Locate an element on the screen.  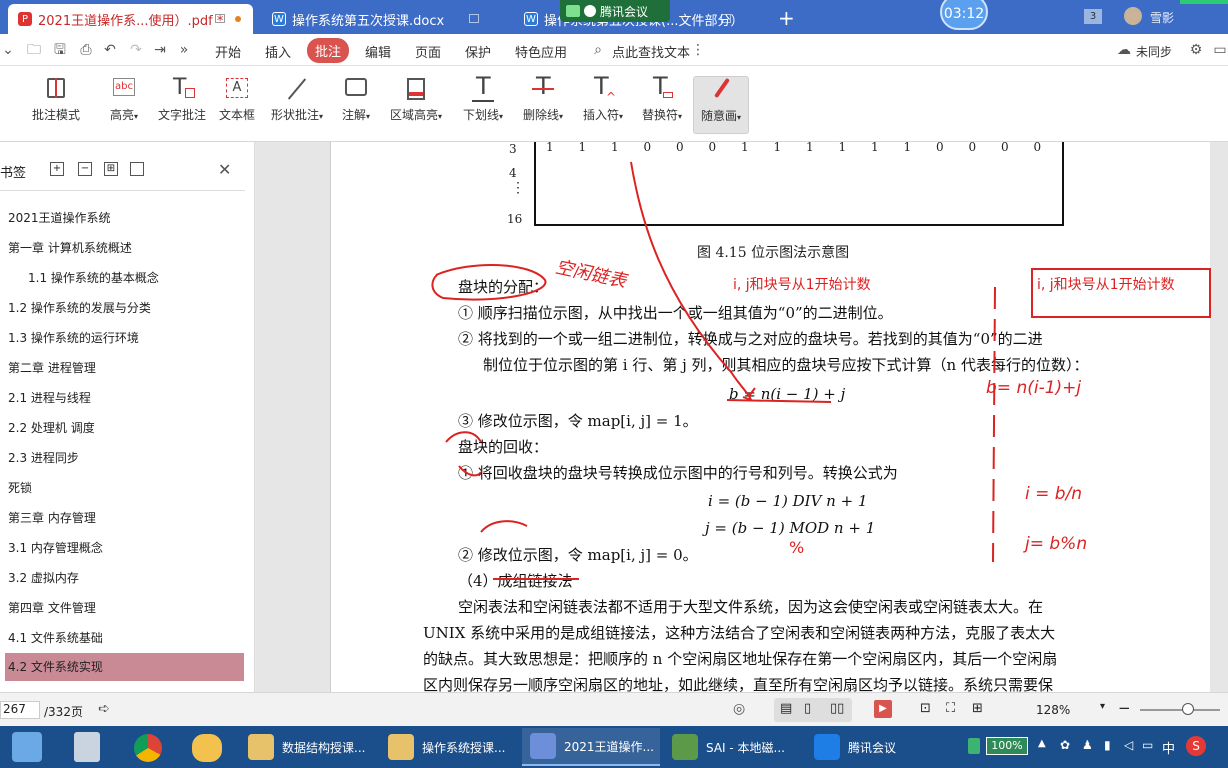
open-folder-icon: 🗀 is located at coordinates (34, 50).